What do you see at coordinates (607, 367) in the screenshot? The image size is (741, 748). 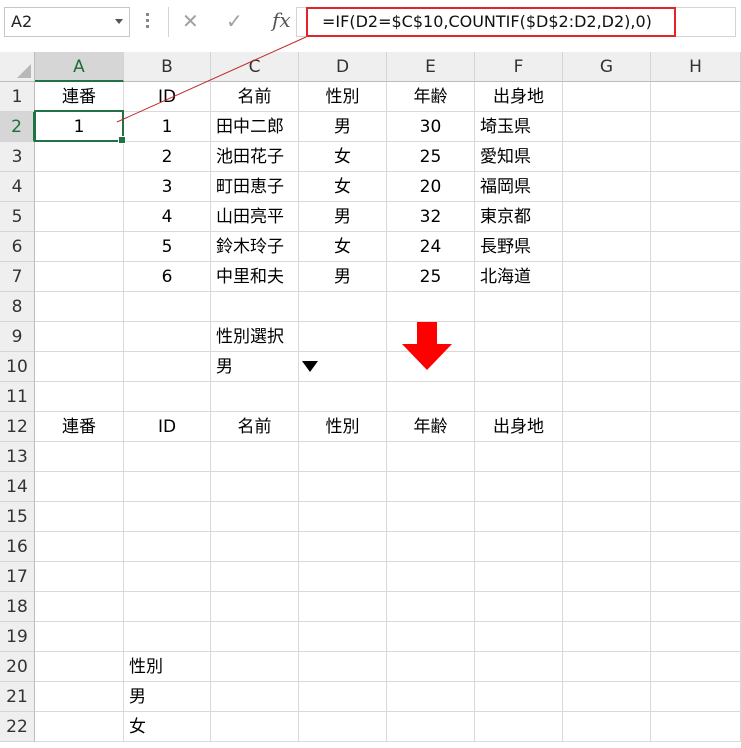 I see `cell-G10` at bounding box center [607, 367].